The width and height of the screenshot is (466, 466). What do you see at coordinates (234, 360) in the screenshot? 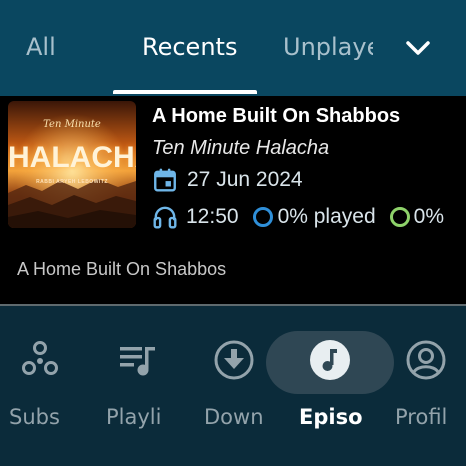
I see `download-icon` at bounding box center [234, 360].